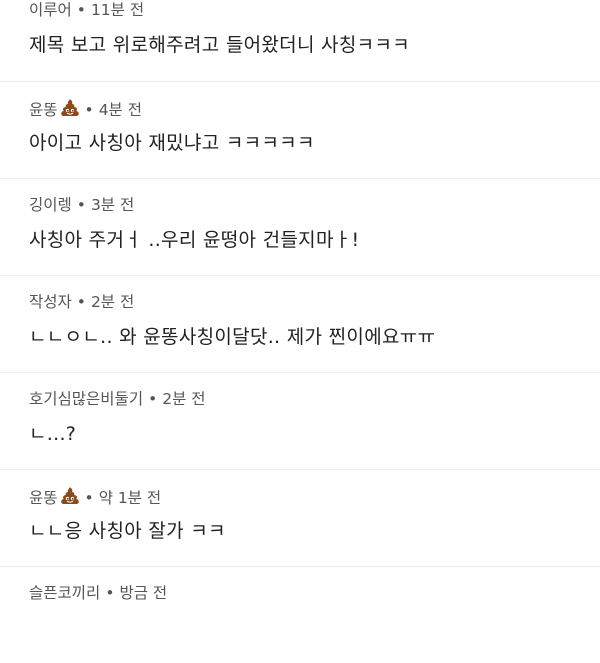 Image resolution: width=600 pixels, height=663 pixels. I want to click on comment-meta: 호기심많은비둘기 • 2분 전, so click(117, 399).